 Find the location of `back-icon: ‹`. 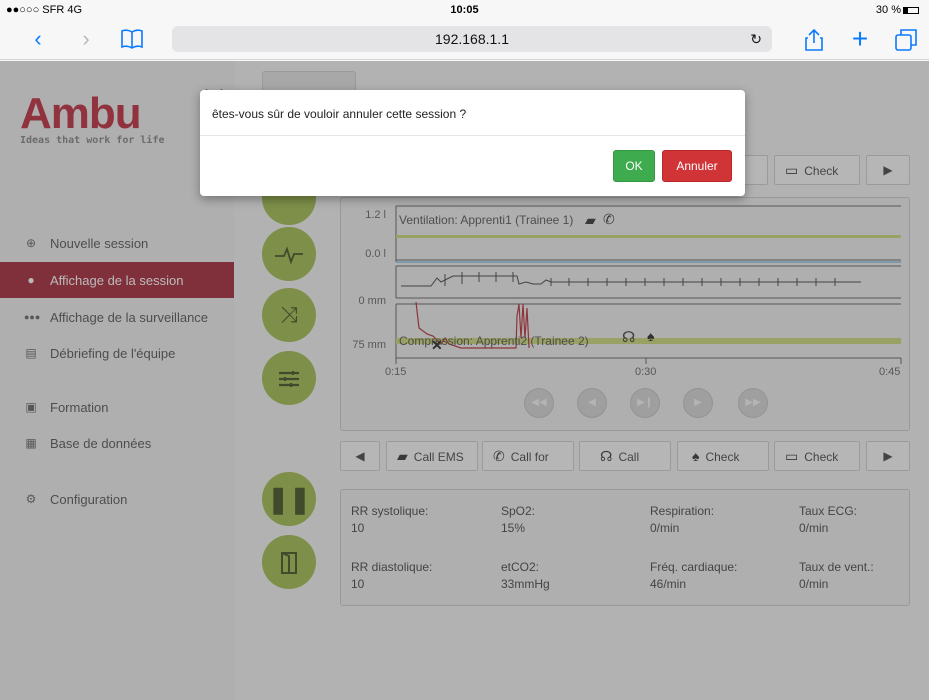

back-icon: ‹ is located at coordinates (38, 40).